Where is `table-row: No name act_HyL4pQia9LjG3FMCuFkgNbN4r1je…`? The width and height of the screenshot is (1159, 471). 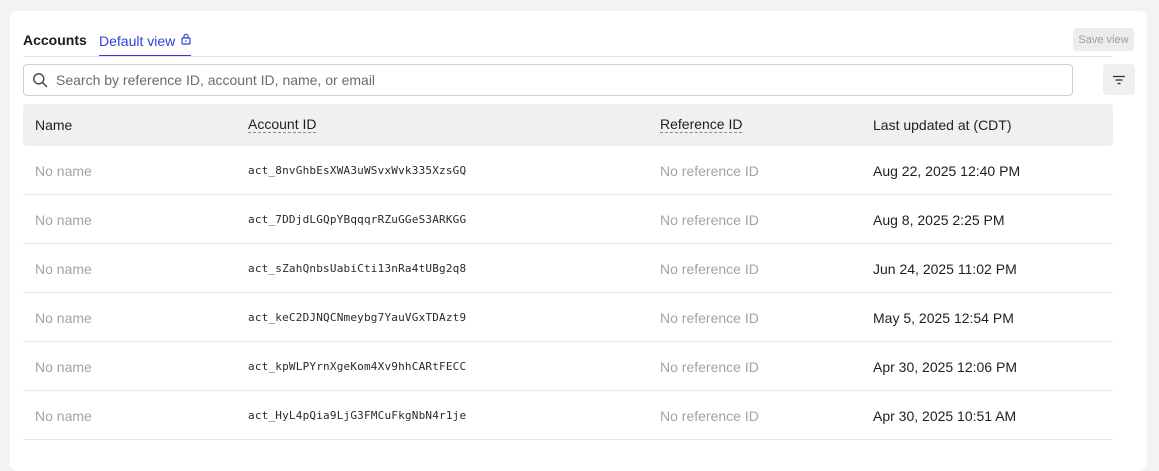 table-row: No name act_HyL4pQia9LjG3FMCuFkgNbN4r1je… is located at coordinates (568, 415).